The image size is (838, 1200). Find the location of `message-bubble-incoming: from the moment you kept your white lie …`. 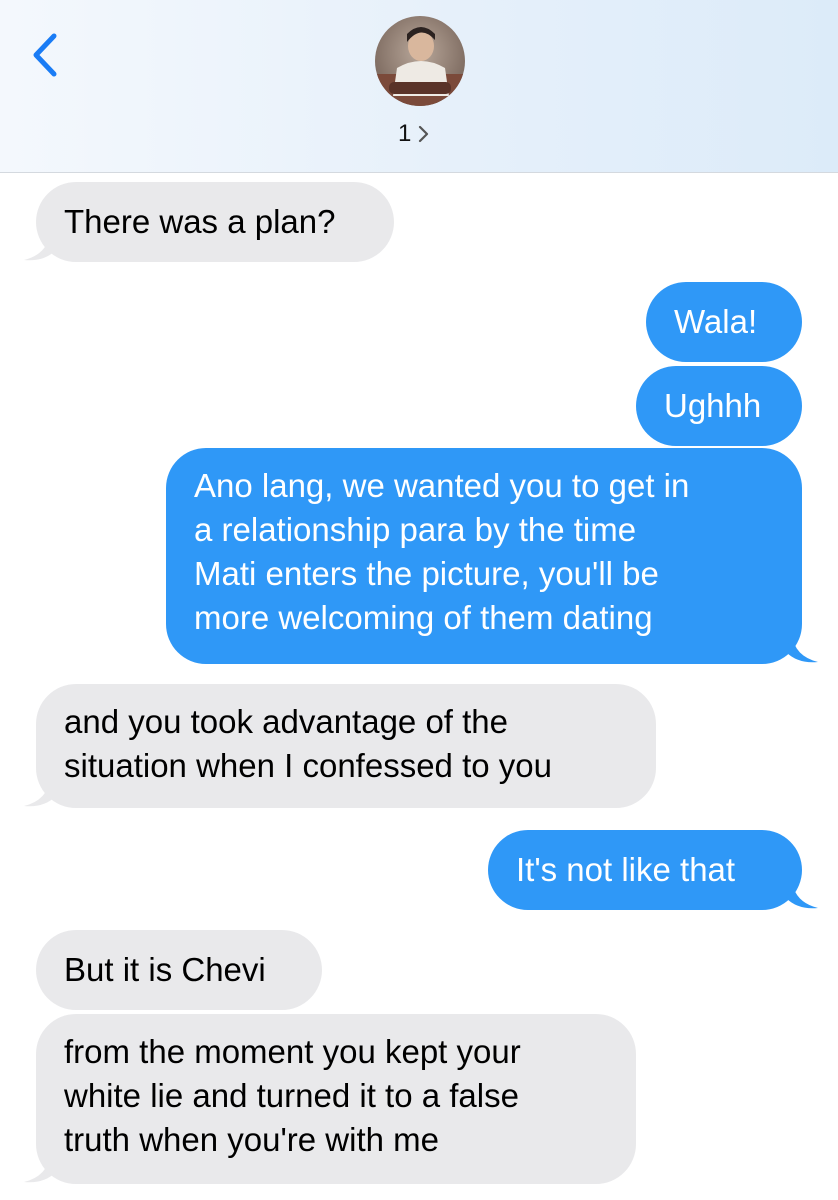

message-bubble-incoming: from the moment you kept your white lie … is located at coordinates (336, 1099).